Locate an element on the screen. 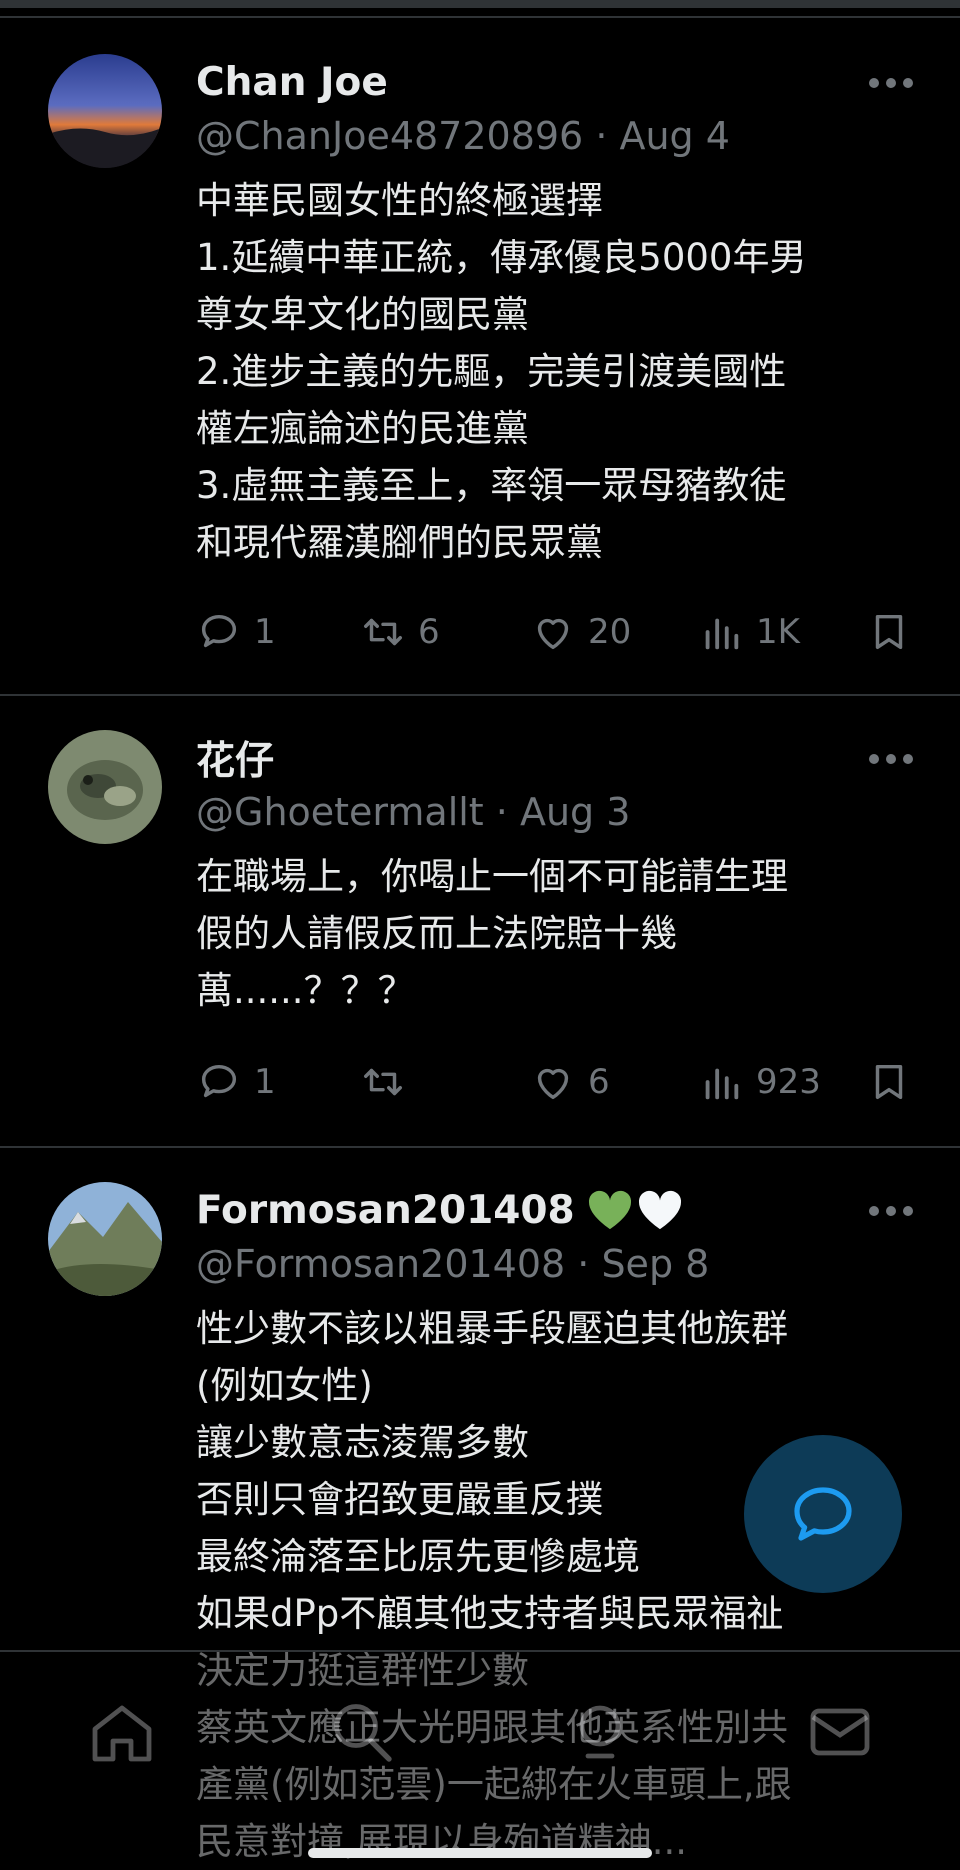 This screenshot has width=960, height=1870. messages-icon is located at coordinates (840, 1732).